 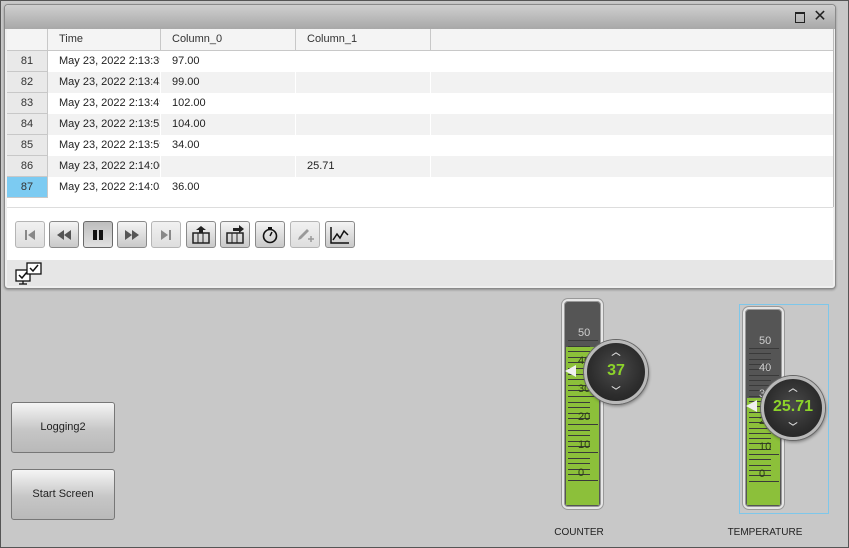 I want to click on table-row: 85 May 23, 2022 2:13:59 34.00, so click(x=420, y=145).